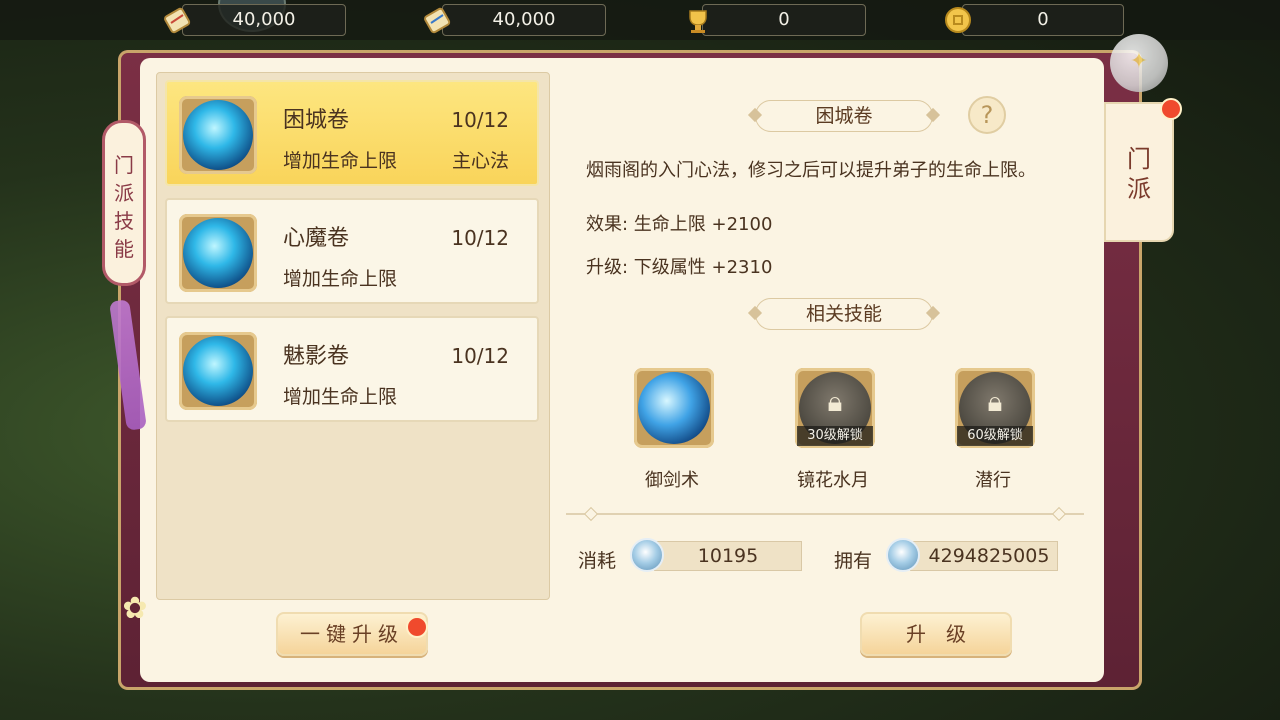 This screenshot has height=720, width=1280. I want to click on resource-coin: 0, so click(1034, 20).